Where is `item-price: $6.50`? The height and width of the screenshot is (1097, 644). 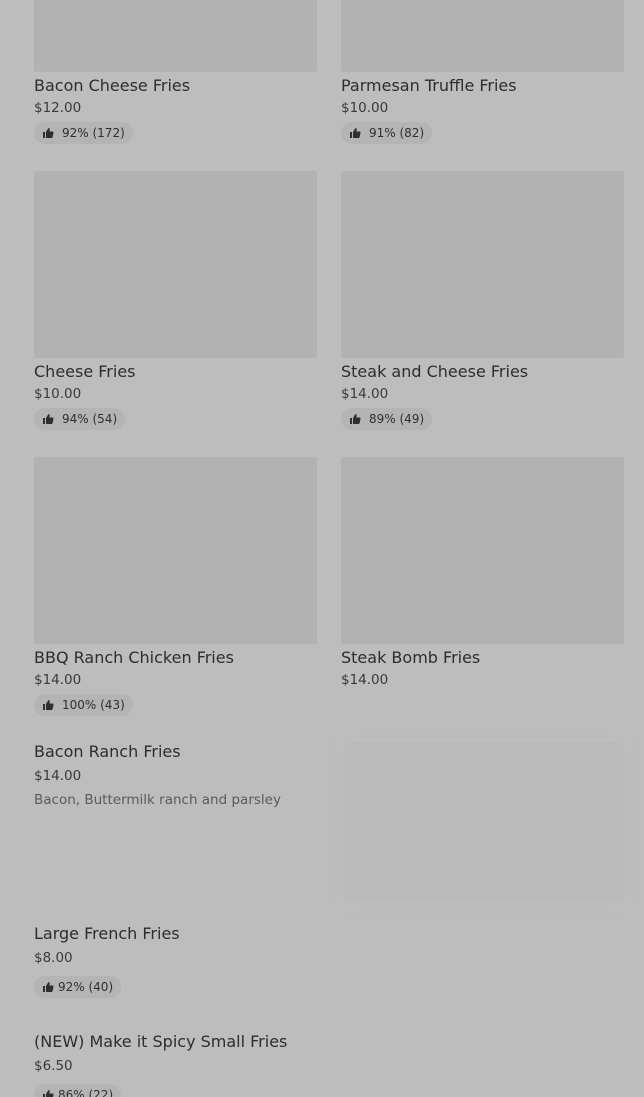
item-price: $6.50 is located at coordinates (53, 1066).